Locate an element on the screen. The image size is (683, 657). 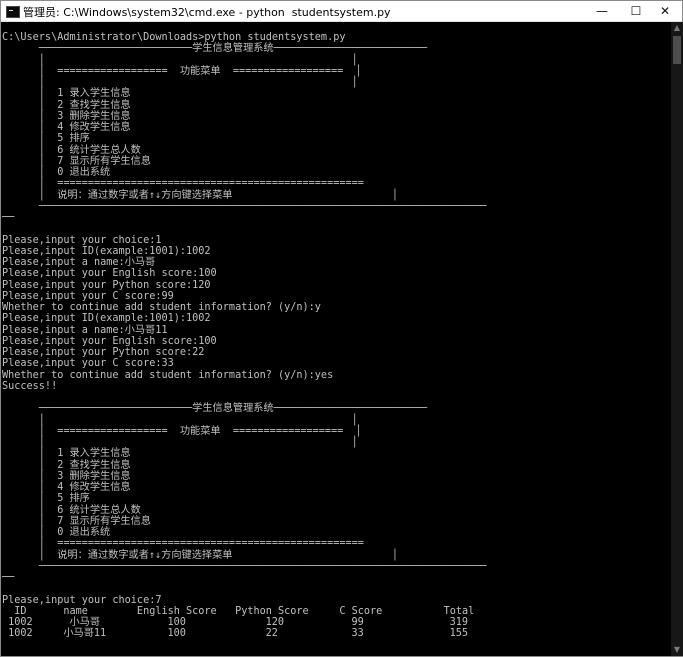
vertical-scrollbar: ▲ ▼ is located at coordinates (677, 339).